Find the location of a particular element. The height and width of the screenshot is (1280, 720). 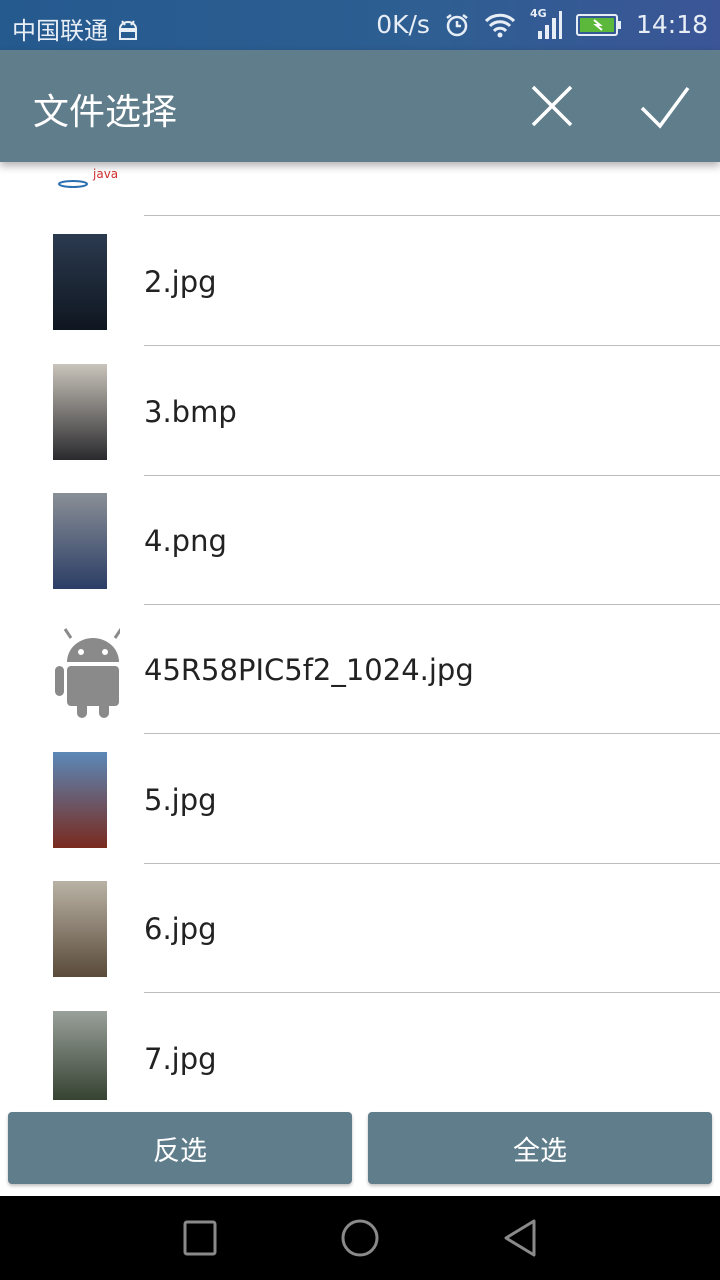

app-bar: 文件选择 is located at coordinates (360, 106).